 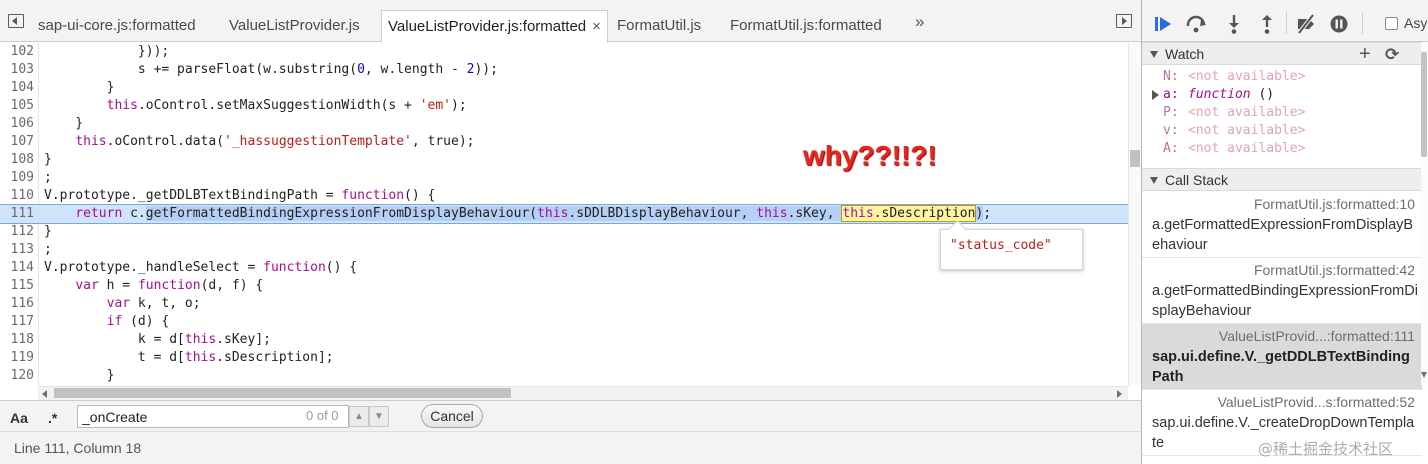 What do you see at coordinates (1282, 53) in the screenshot?
I see `watch-section-header: Watch + ⟳` at bounding box center [1282, 53].